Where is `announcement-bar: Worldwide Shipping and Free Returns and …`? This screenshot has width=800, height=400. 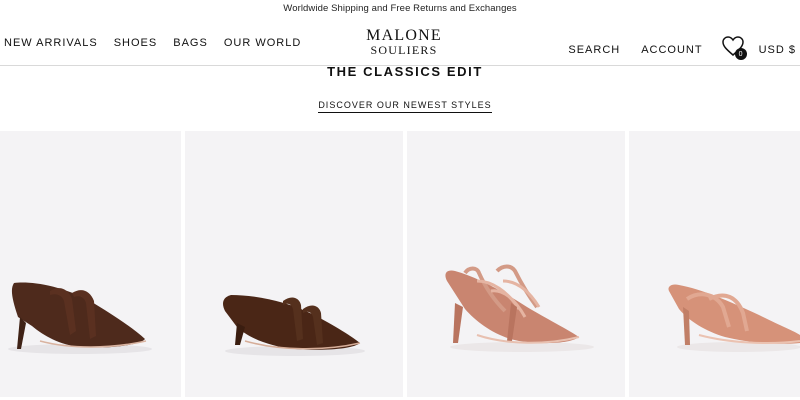
announcement-bar: Worldwide Shipping and Free Returns and … is located at coordinates (400, 8).